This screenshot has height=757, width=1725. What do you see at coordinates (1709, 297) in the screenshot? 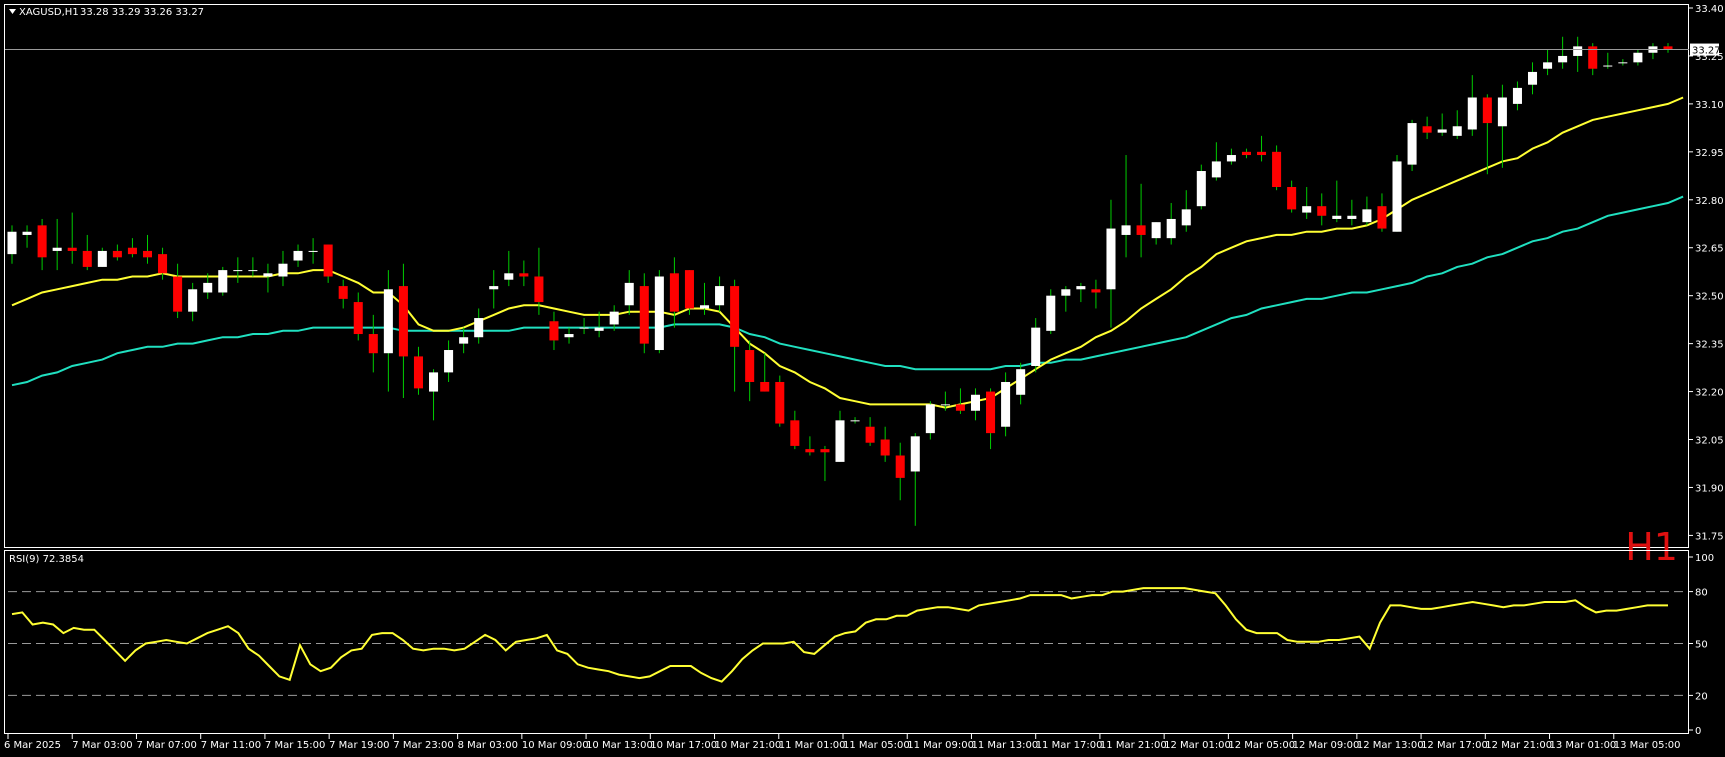
I see `price-tick-label: 32.50` at bounding box center [1709, 297].